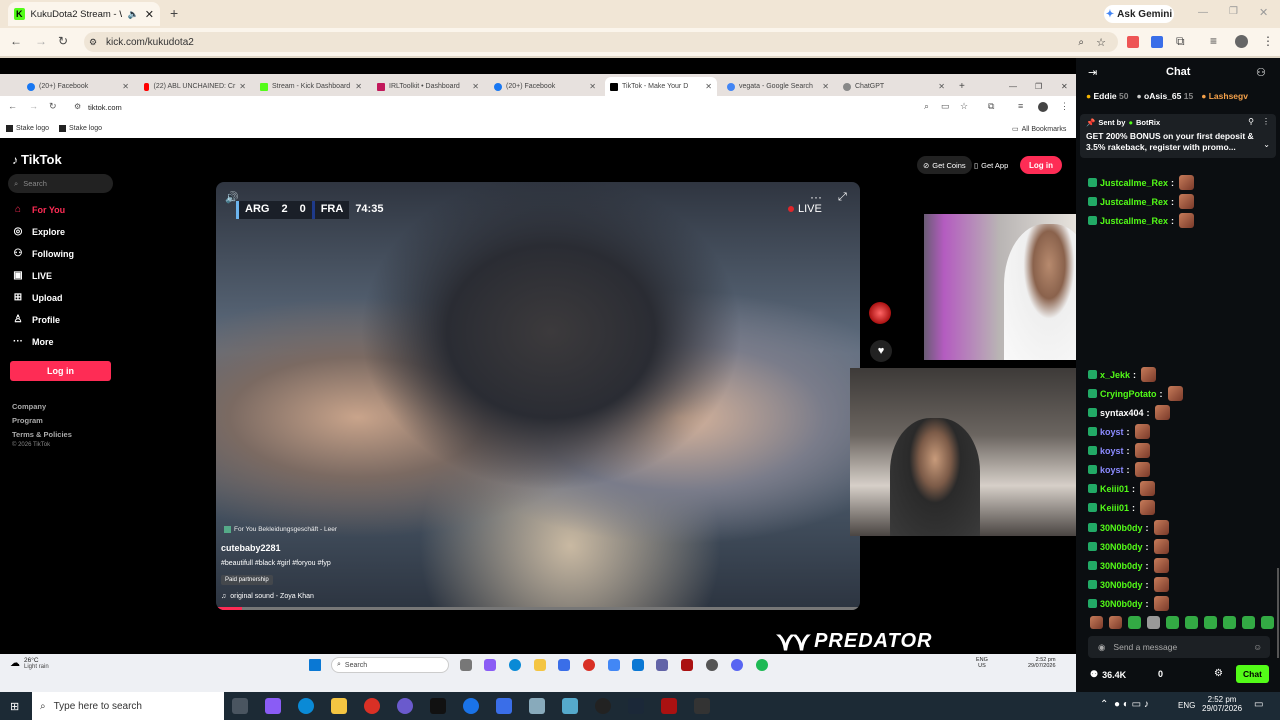  What do you see at coordinates (991, 165) in the screenshot?
I see `get-app-button: ▯ Get App` at bounding box center [991, 165].